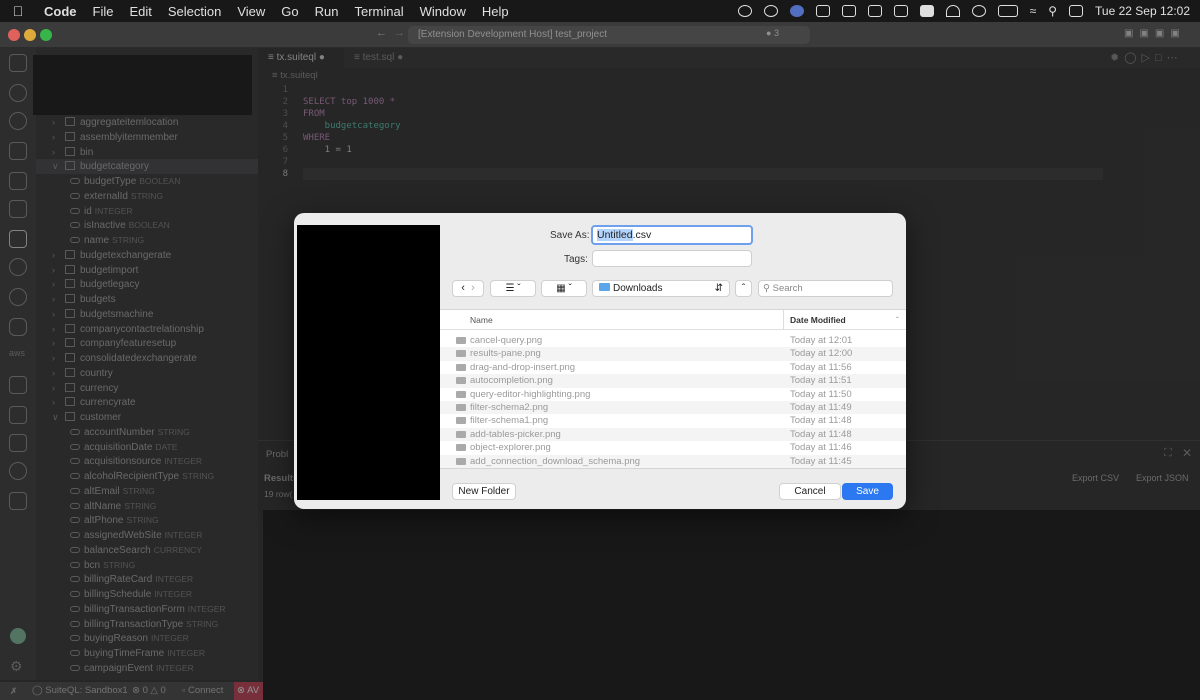 The height and width of the screenshot is (700, 1200). I want to click on file-name: filter-schema1.png, so click(509, 421).